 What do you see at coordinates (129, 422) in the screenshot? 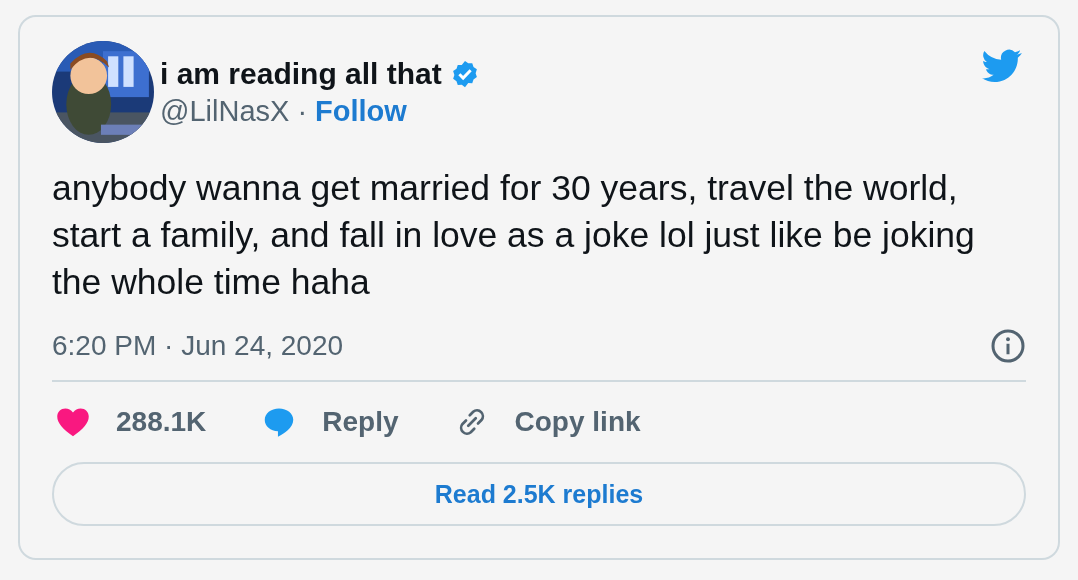
I see `like-button: 288.1K` at bounding box center [129, 422].